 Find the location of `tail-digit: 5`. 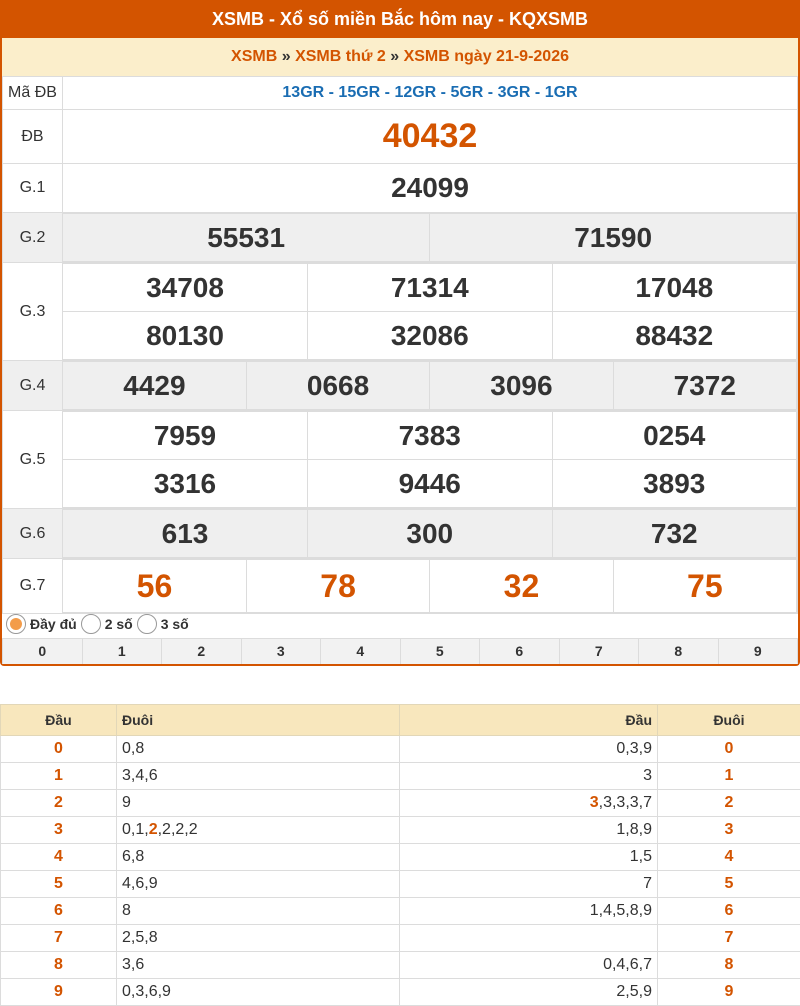

tail-digit: 5 is located at coordinates (728, 884).